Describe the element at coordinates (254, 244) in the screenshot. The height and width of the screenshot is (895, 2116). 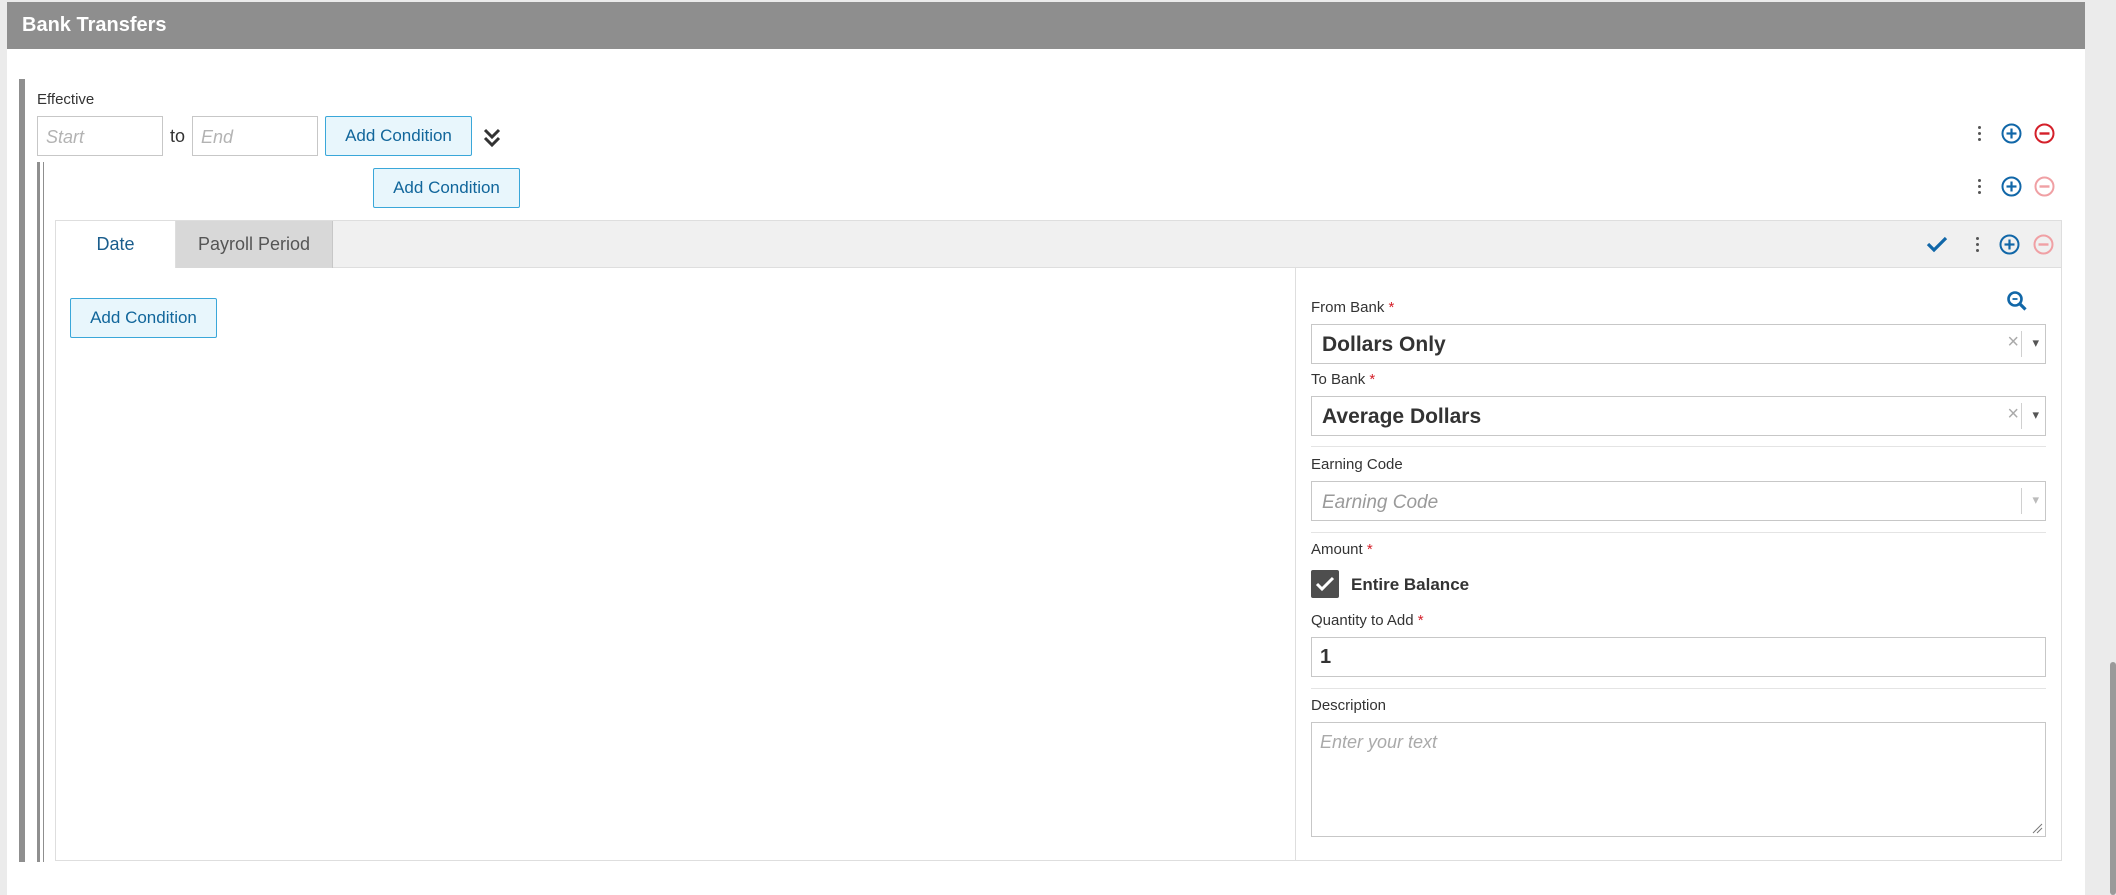
I see `tab-payroll-period: Payroll Period` at that location.